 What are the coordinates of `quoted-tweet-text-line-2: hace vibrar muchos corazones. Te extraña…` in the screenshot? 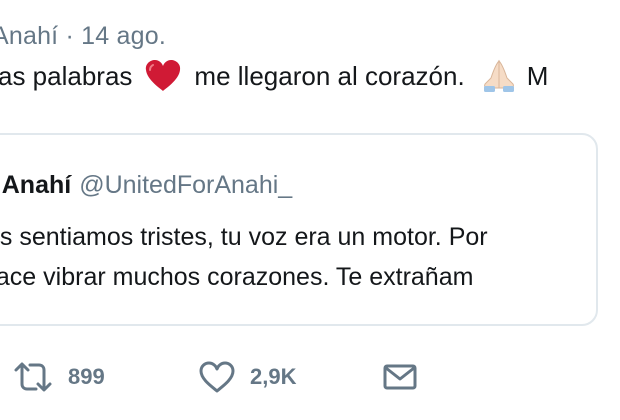 It's located at (237, 277).